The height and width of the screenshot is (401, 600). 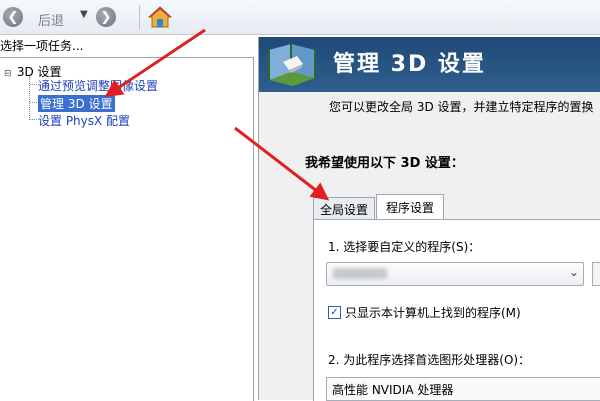 I want to click on show-found-programs-checkbox: ✓, so click(x=334, y=312).